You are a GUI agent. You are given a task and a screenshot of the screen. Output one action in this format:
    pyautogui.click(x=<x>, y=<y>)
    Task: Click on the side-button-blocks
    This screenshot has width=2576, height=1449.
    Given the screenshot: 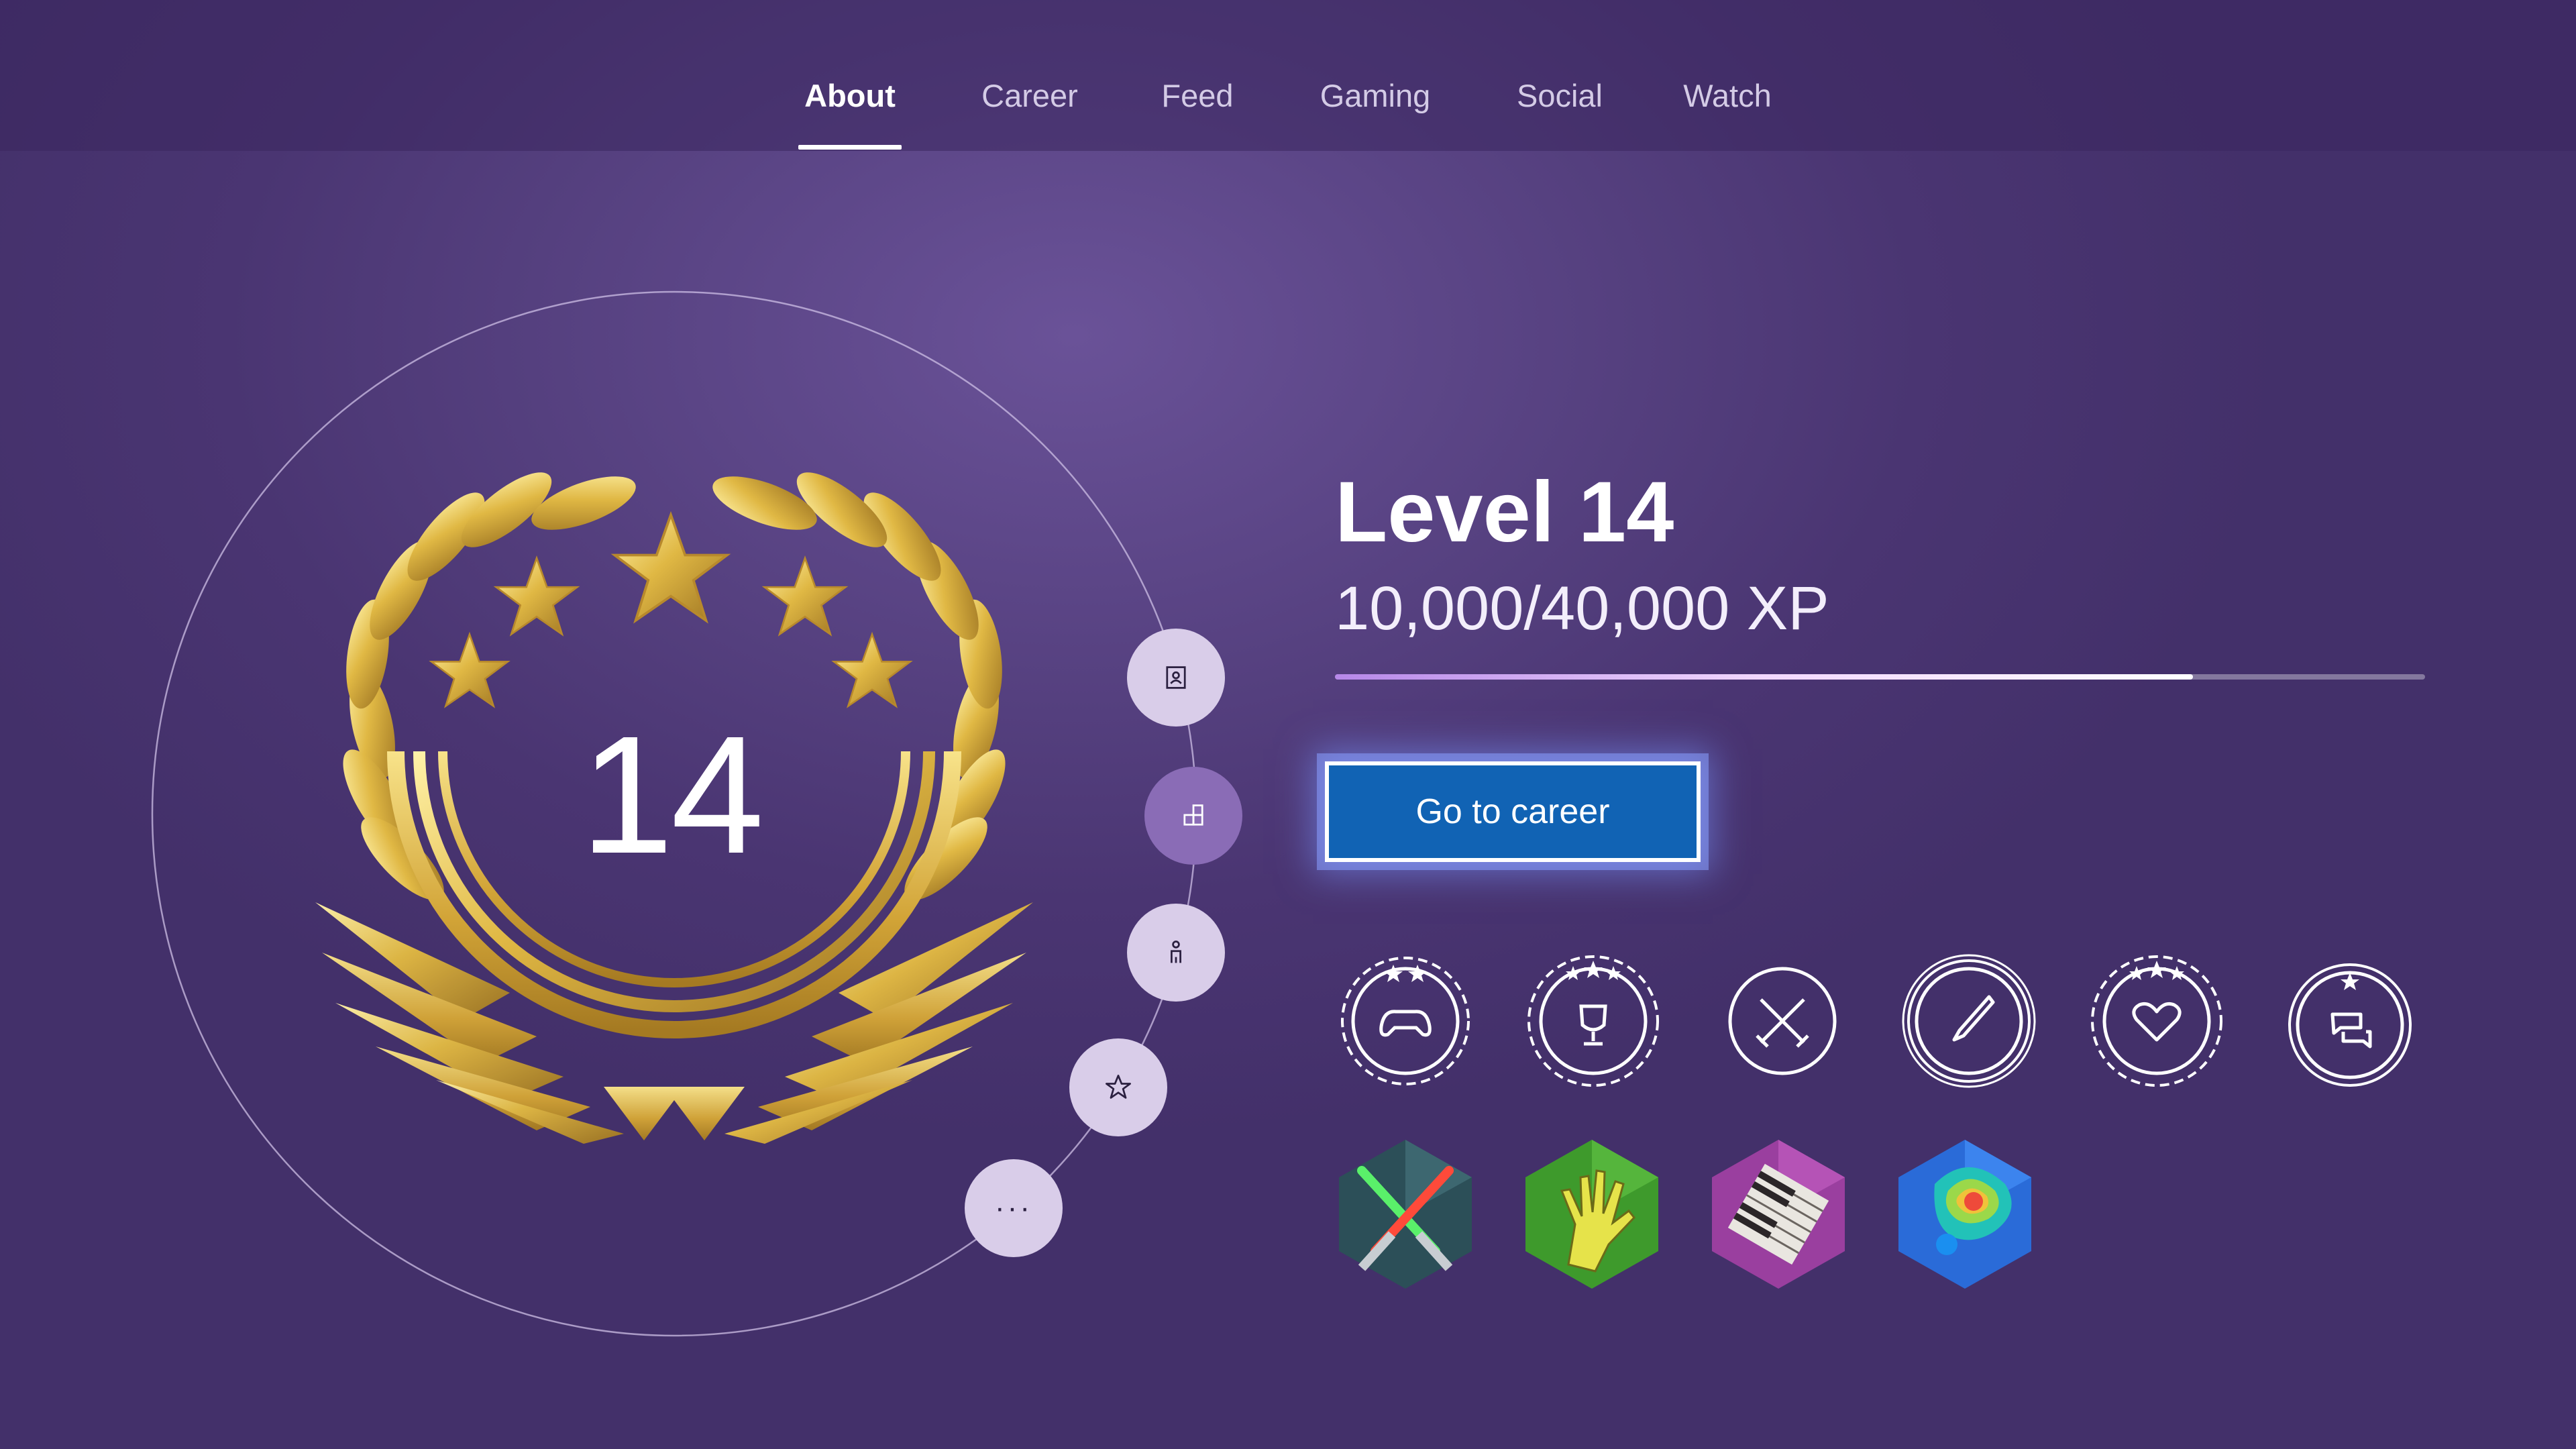 What is the action you would take?
    pyautogui.click(x=1193, y=816)
    